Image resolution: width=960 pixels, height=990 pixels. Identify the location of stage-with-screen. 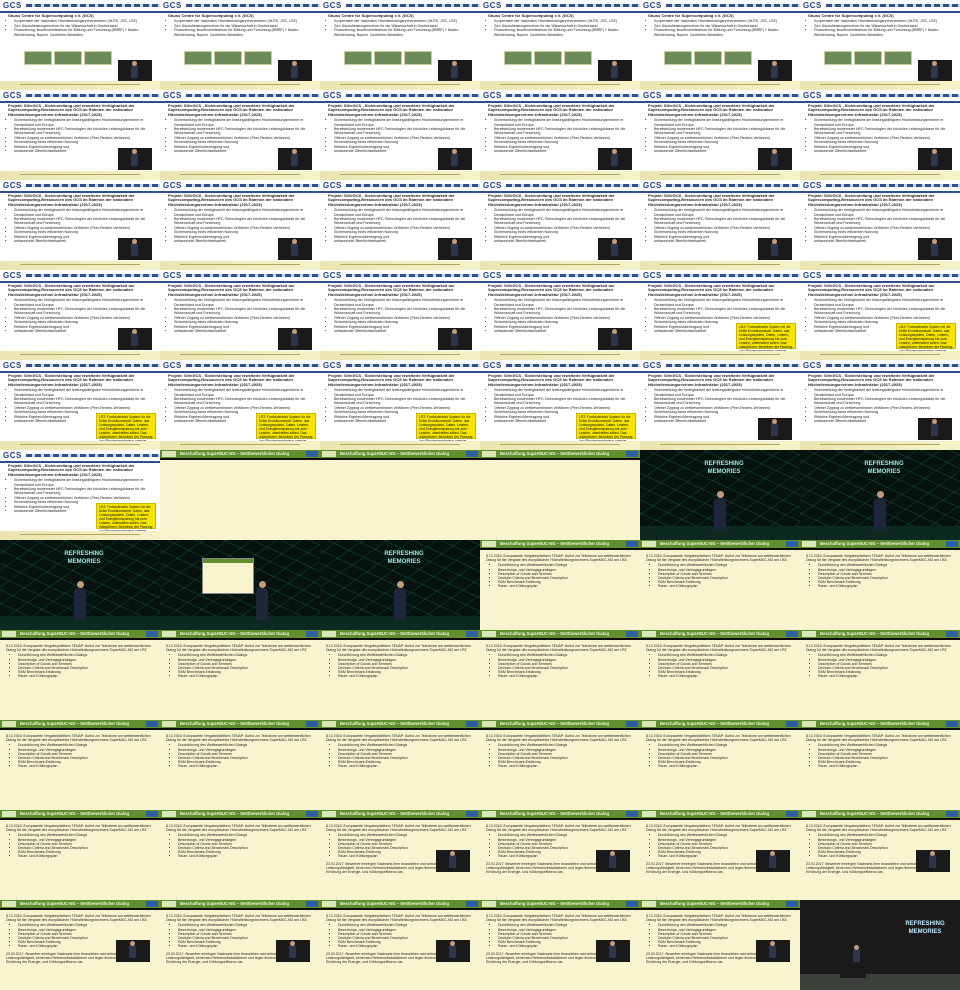
(240, 585).